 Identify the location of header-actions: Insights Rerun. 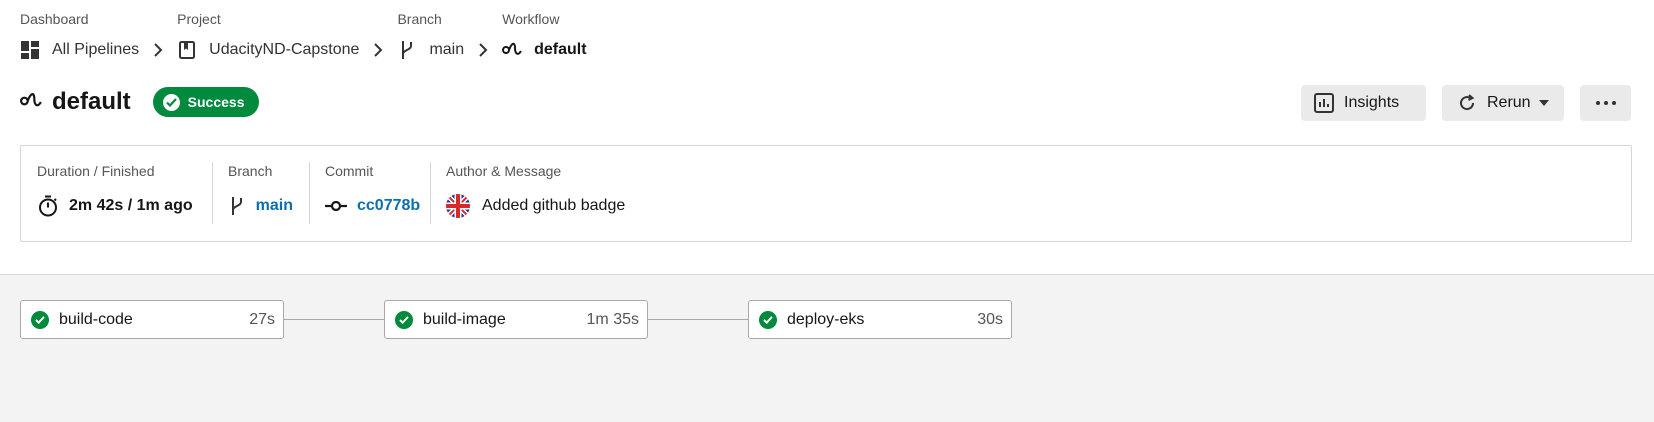
(827, 103).